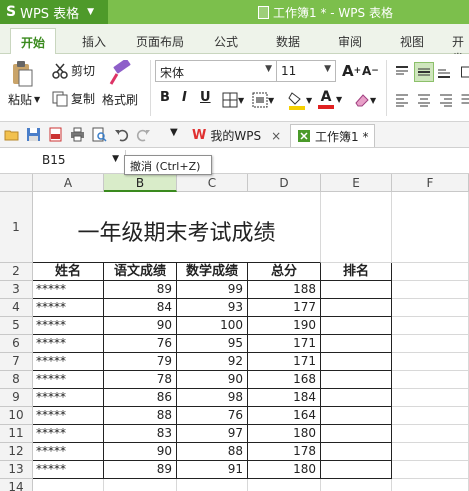 This screenshot has height=491, width=469. I want to click on row-header-11: 11, so click(16, 434).